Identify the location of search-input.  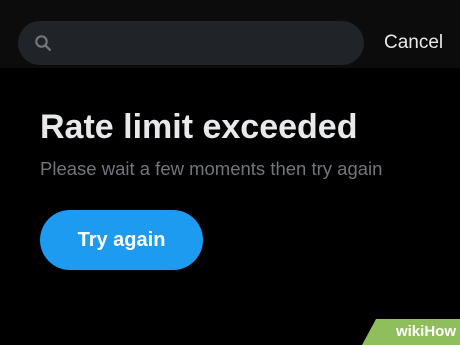
(209, 43).